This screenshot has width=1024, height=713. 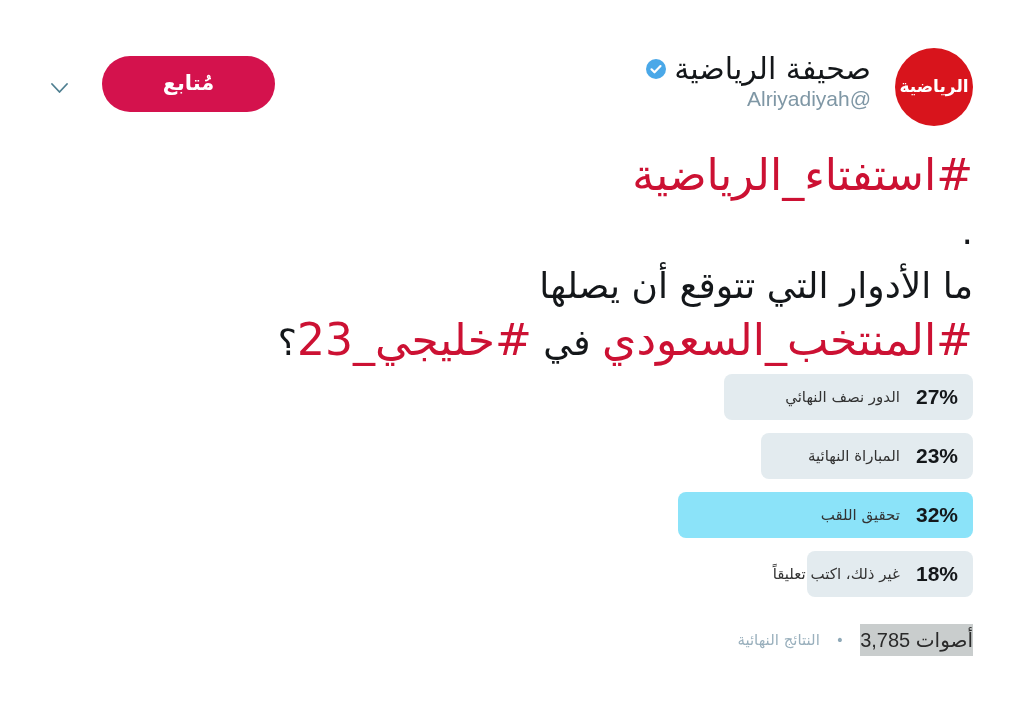 I want to click on chevron-down-icon, so click(x=59, y=88).